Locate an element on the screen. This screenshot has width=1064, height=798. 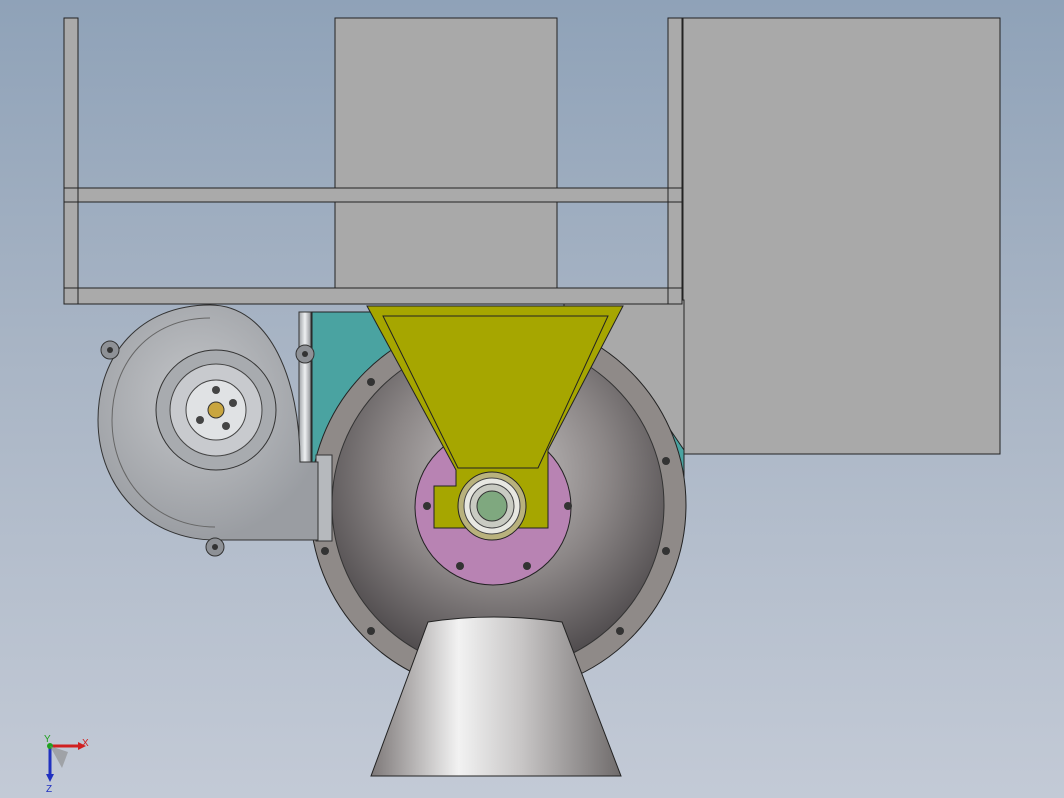
shaft is located at coordinates (492, 506).